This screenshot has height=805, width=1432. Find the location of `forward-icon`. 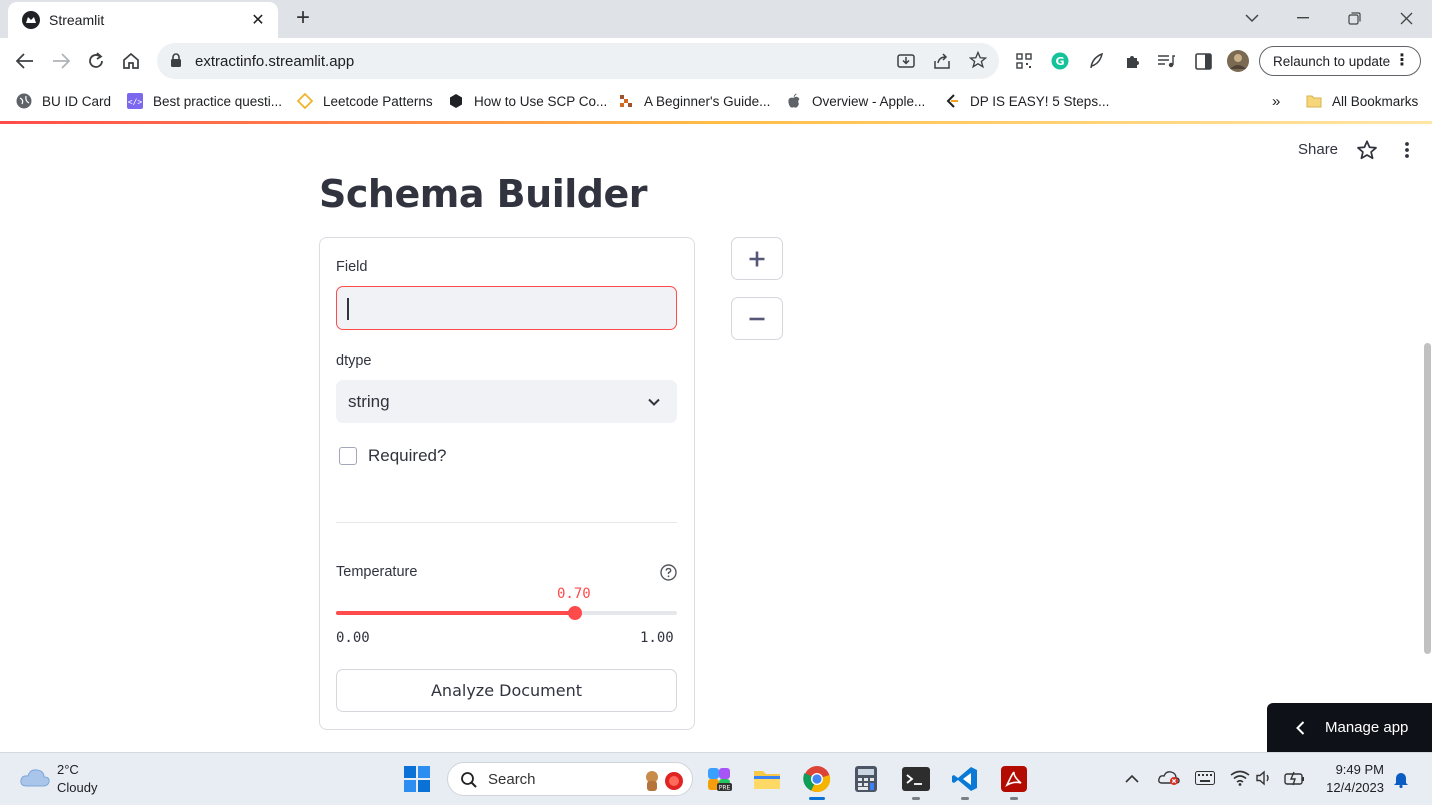

forward-icon is located at coordinates (61, 61).